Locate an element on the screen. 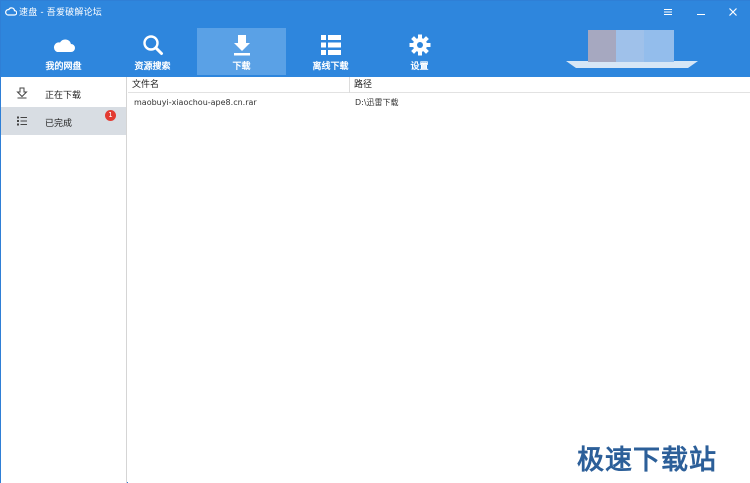 This screenshot has height=483, width=750. list-icon is located at coordinates (22, 121).